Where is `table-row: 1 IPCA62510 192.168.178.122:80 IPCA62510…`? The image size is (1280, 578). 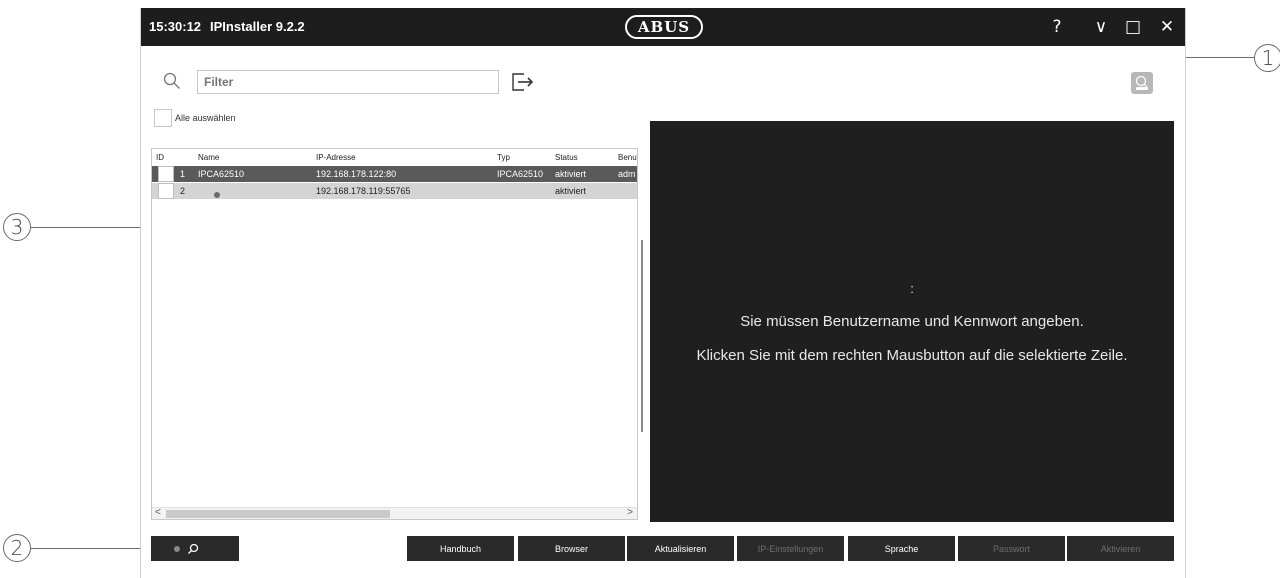
table-row: 1 IPCA62510 192.168.178.122:80 IPCA62510… is located at coordinates (394, 174).